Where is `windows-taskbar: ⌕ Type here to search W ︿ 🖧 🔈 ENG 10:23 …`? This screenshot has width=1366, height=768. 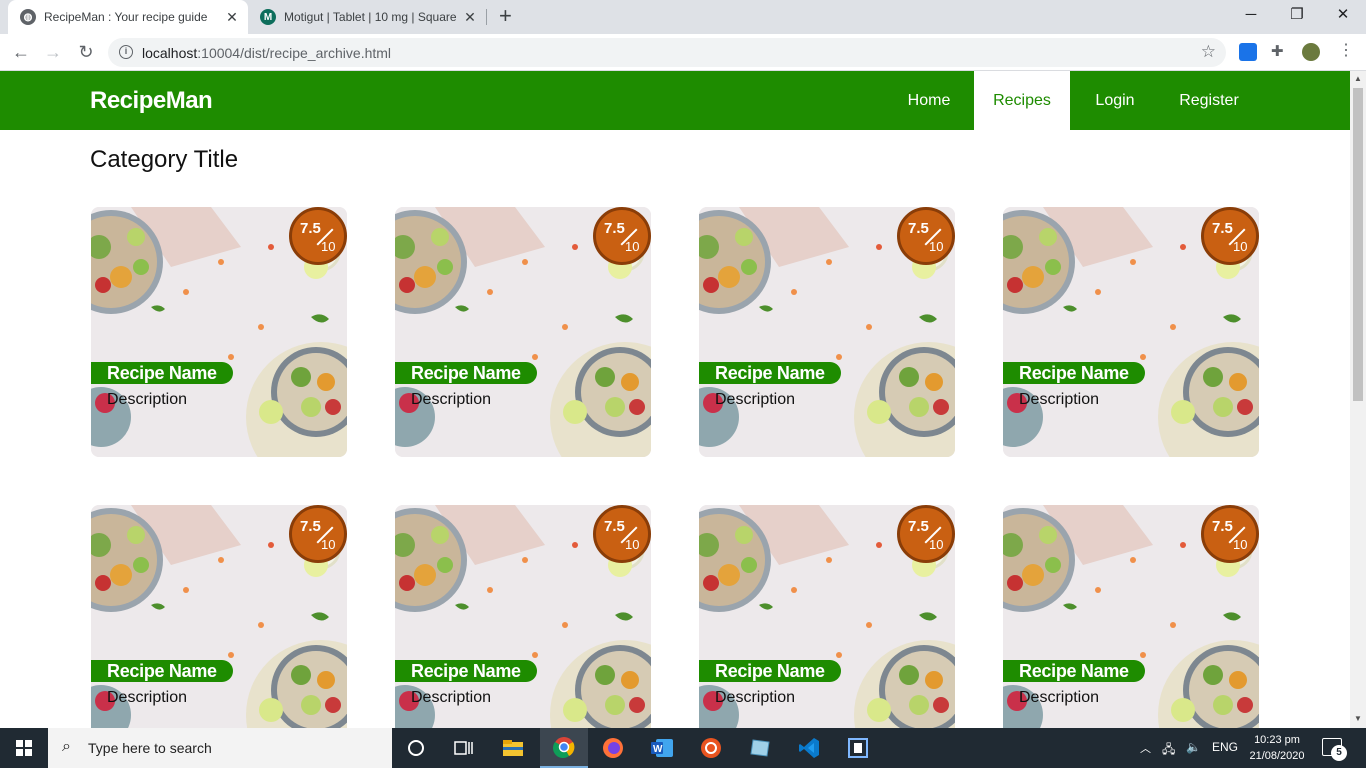
windows-taskbar: ⌕ Type here to search W ︿ 🖧 🔈 ENG 10:23 … is located at coordinates (683, 748).